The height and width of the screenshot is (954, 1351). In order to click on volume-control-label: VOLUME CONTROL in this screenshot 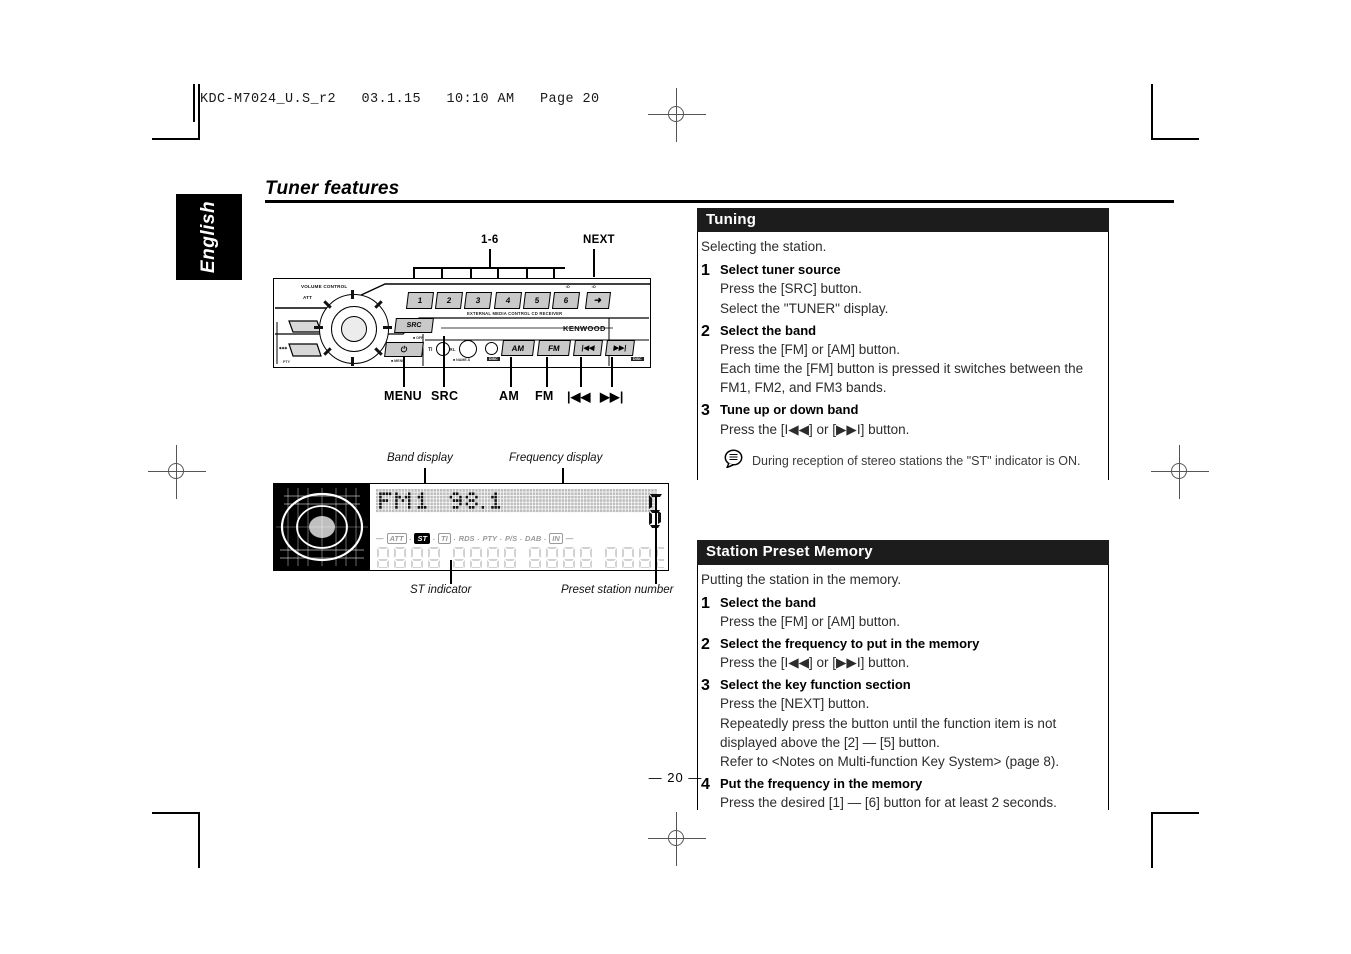, I will do `click(324, 286)`.